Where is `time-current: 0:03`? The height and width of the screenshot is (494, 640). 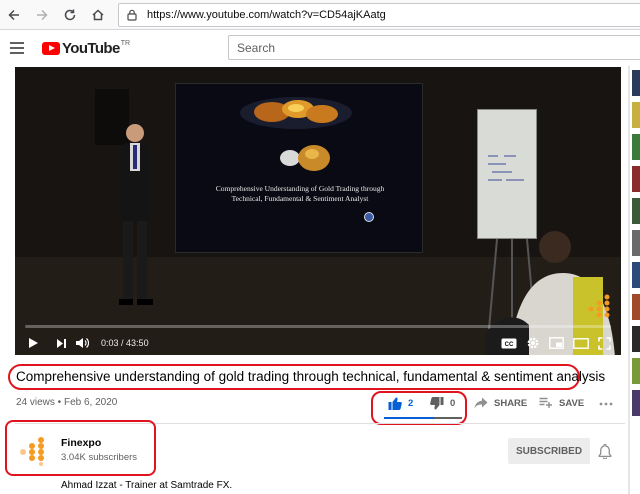 time-current: 0:03 is located at coordinates (110, 343).